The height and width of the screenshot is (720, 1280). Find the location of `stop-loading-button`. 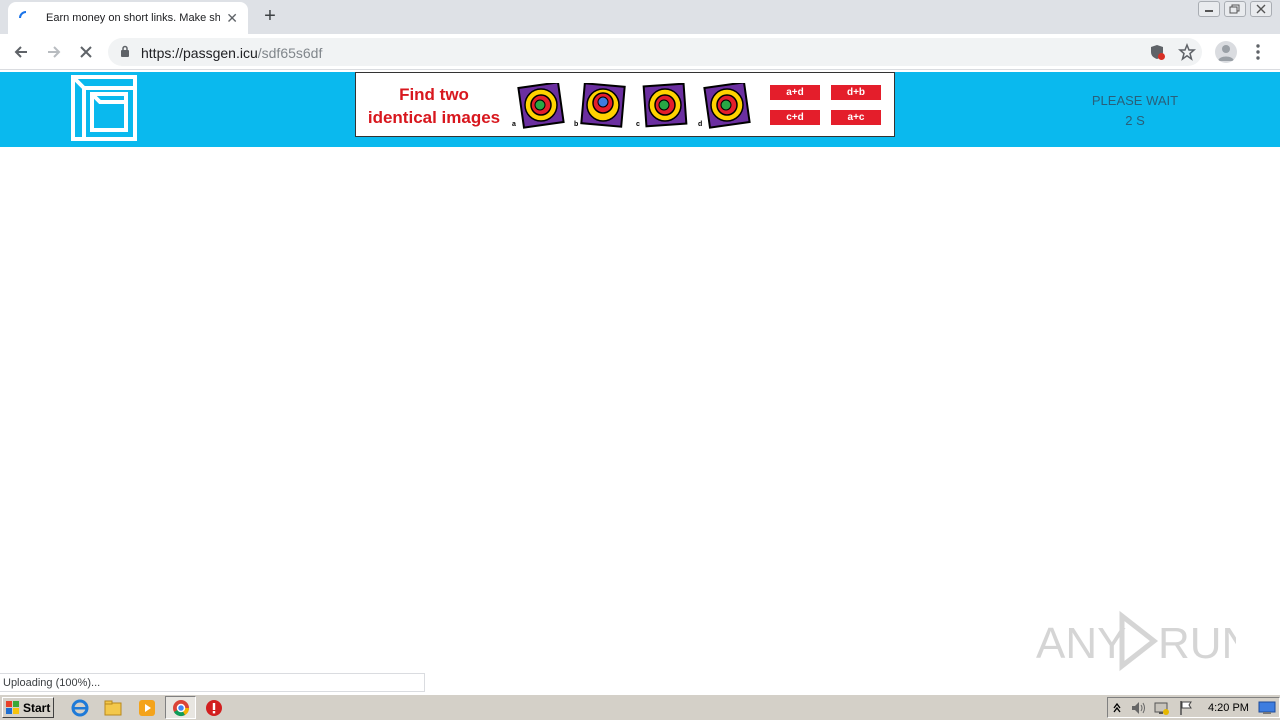

stop-loading-button is located at coordinates (86, 52).